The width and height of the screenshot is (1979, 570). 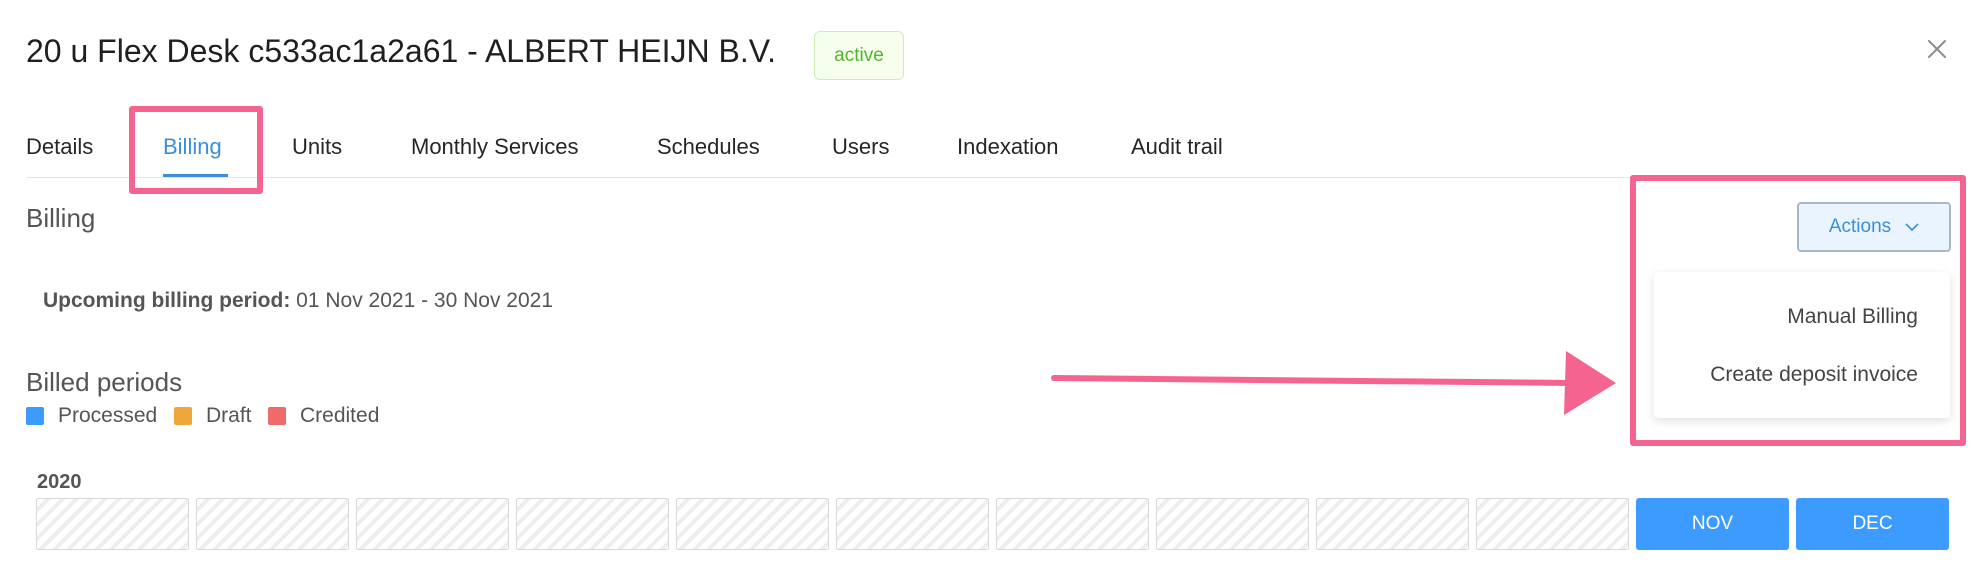 I want to click on billing-section-title: Billing, so click(x=61, y=218).